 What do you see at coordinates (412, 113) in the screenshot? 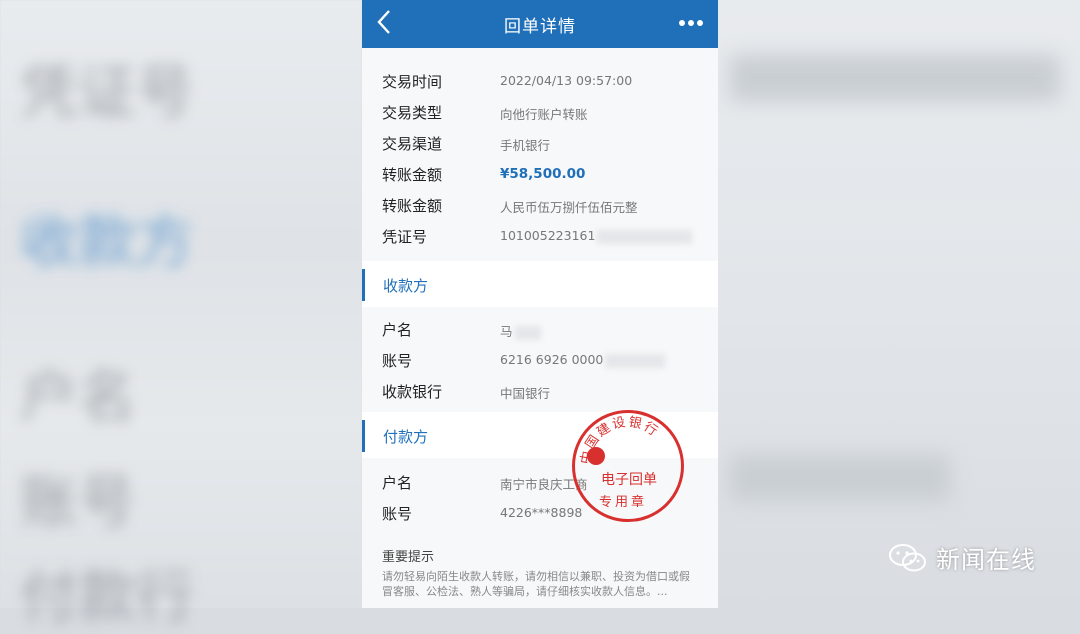
I see `row-label: 交易类型` at bounding box center [412, 113].